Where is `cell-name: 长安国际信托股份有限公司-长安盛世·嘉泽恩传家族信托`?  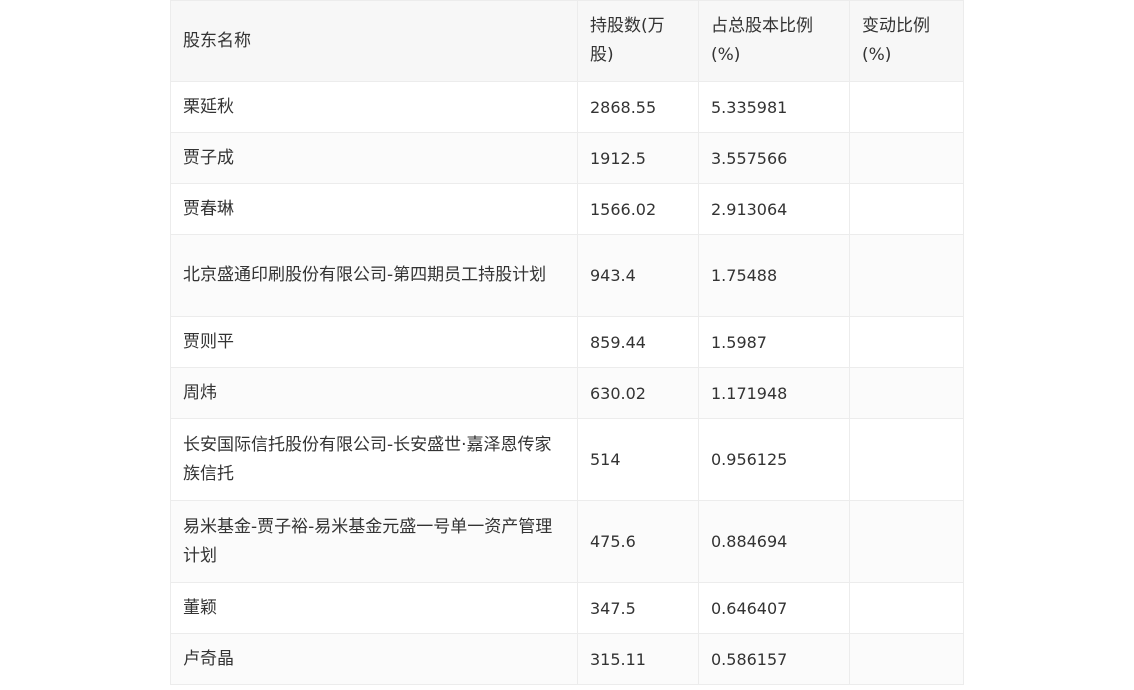
cell-name: 长安国际信托股份有限公司-长安盛世·嘉泽恩传家族信托 is located at coordinates (374, 459).